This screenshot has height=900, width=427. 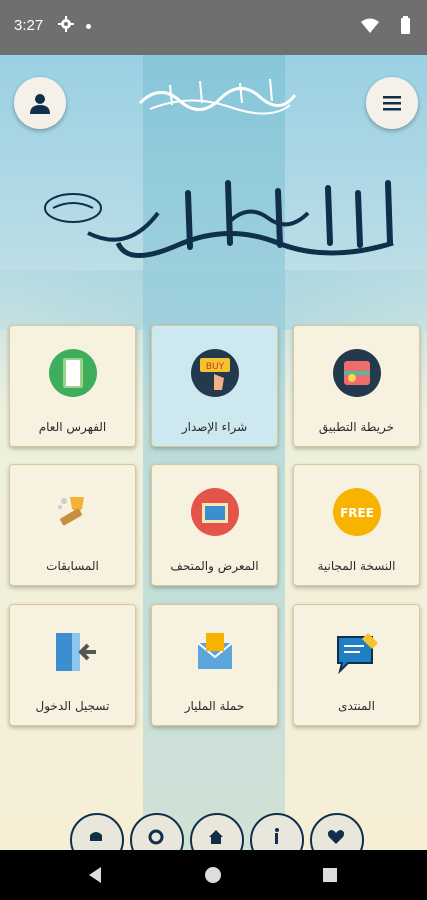 What do you see at coordinates (29, 25) in the screenshot?
I see `status-time: 3:27` at bounding box center [29, 25].